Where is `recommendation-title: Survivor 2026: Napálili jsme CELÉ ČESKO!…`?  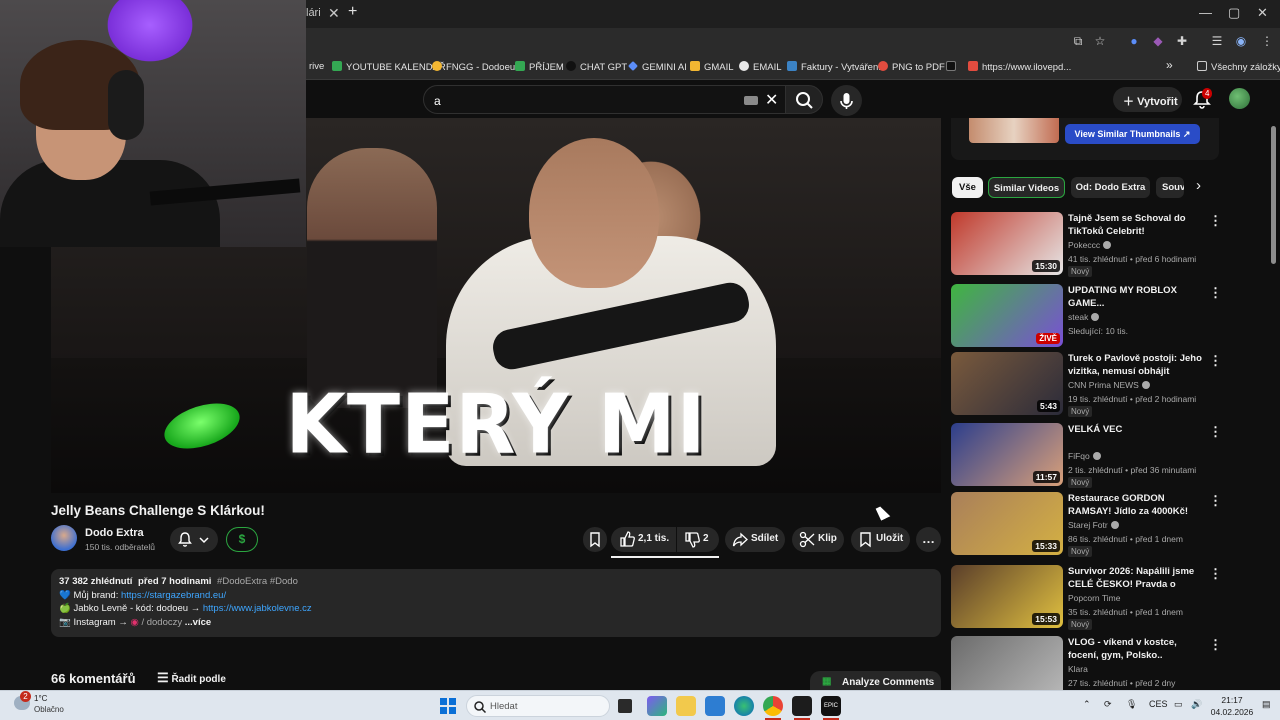
recommendation-title: Survivor 2026: Napálili jsme CELÉ ČESKO!… is located at coordinates (1137, 578).